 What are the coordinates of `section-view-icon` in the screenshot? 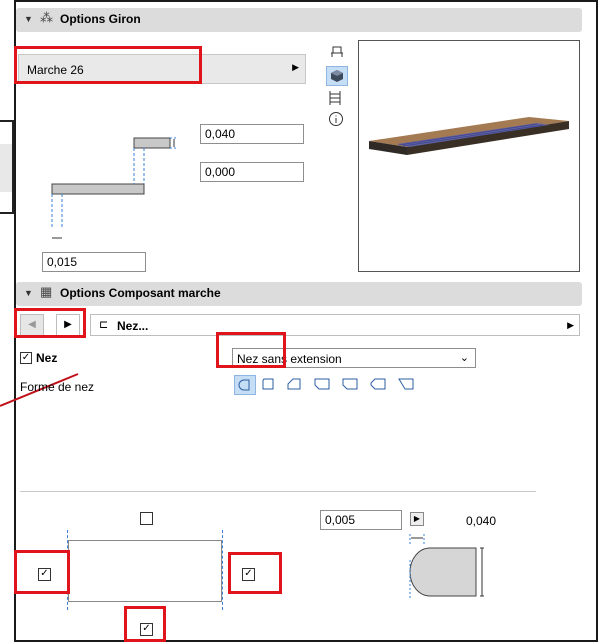 It's located at (337, 99).